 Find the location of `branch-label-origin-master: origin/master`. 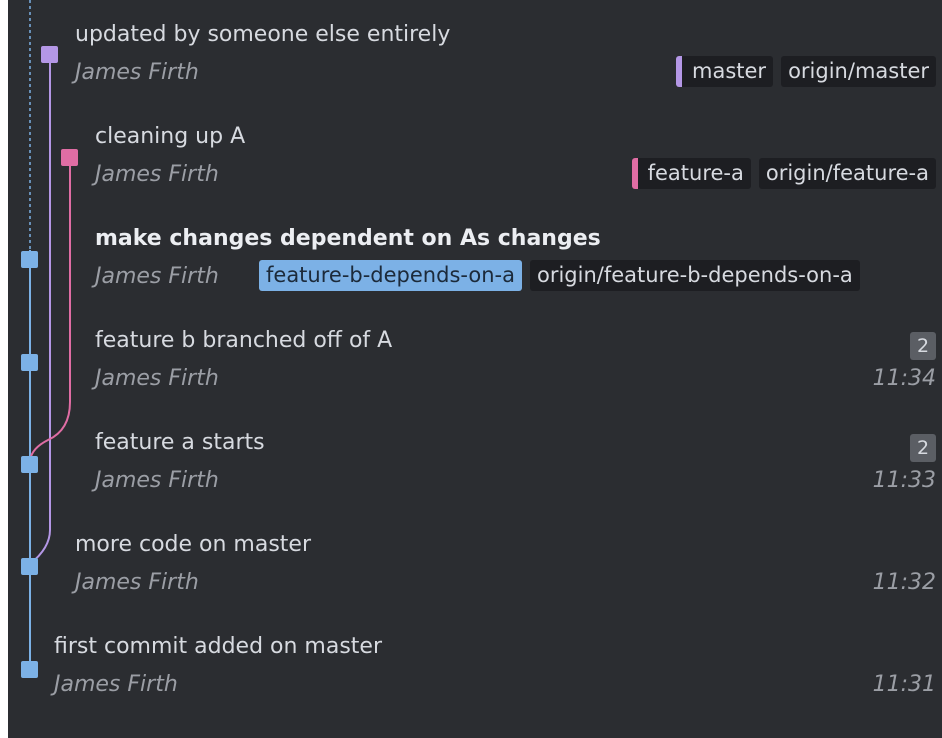

branch-label-origin-master: origin/master is located at coordinates (858, 71).